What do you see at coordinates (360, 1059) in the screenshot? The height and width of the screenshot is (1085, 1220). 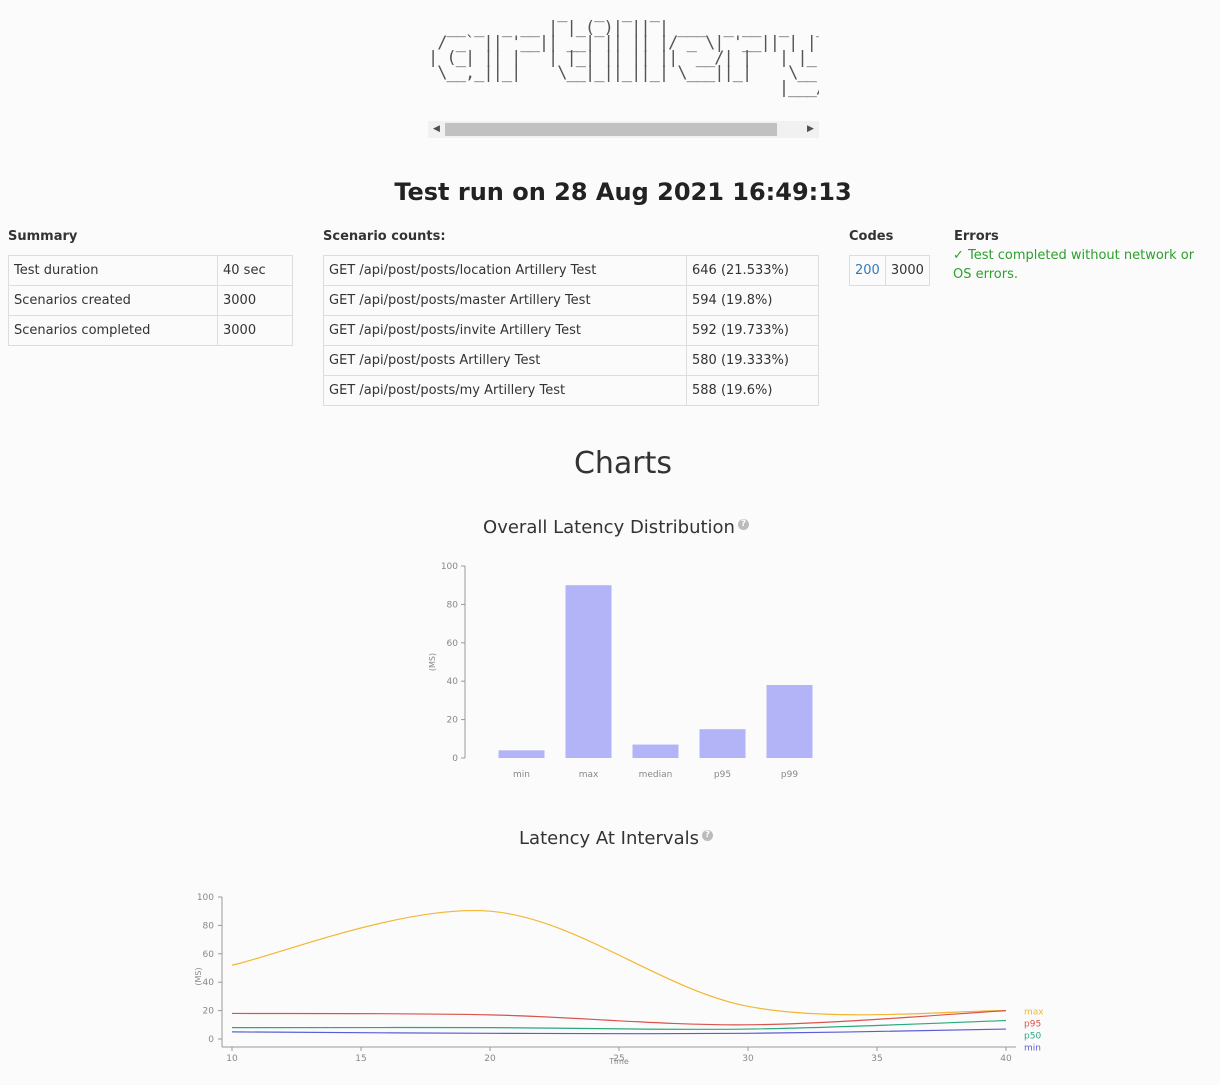 I see `x-tick-label: 15` at bounding box center [360, 1059].